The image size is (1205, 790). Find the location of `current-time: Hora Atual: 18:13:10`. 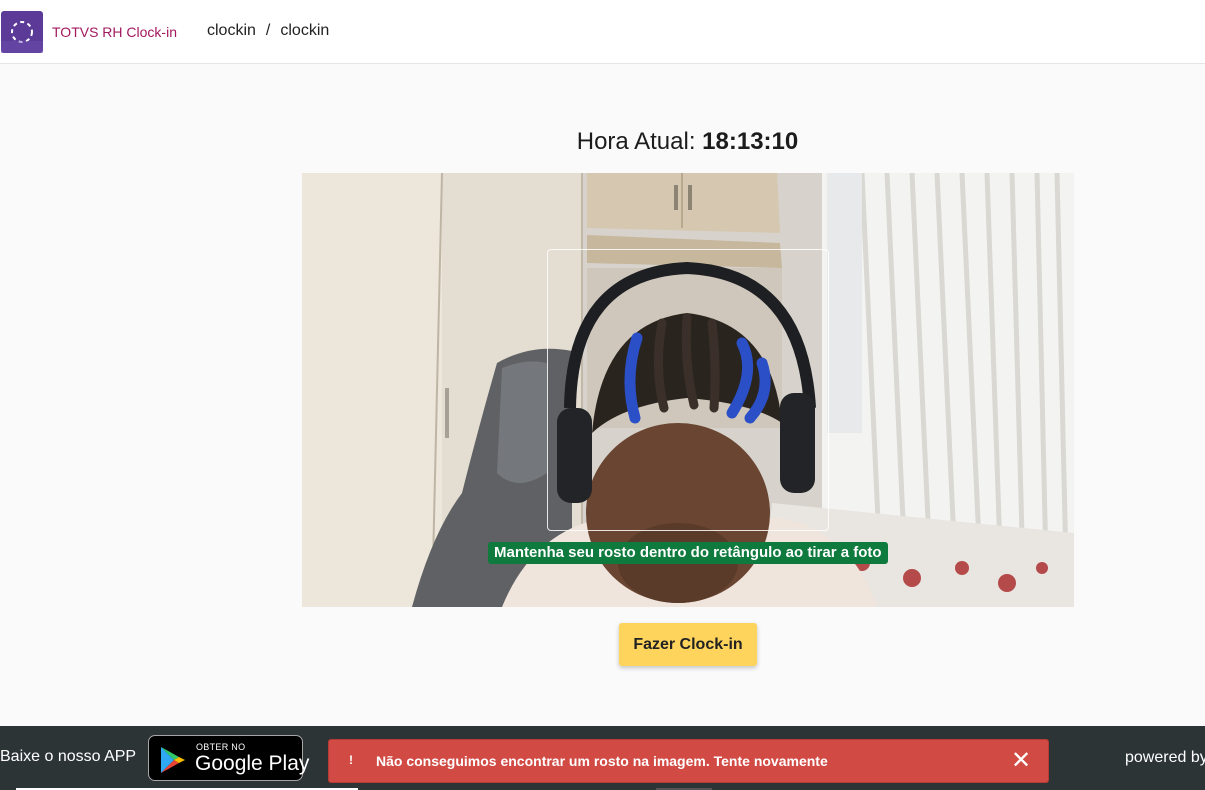

current-time: Hora Atual: 18:13:10 is located at coordinates (687, 142).